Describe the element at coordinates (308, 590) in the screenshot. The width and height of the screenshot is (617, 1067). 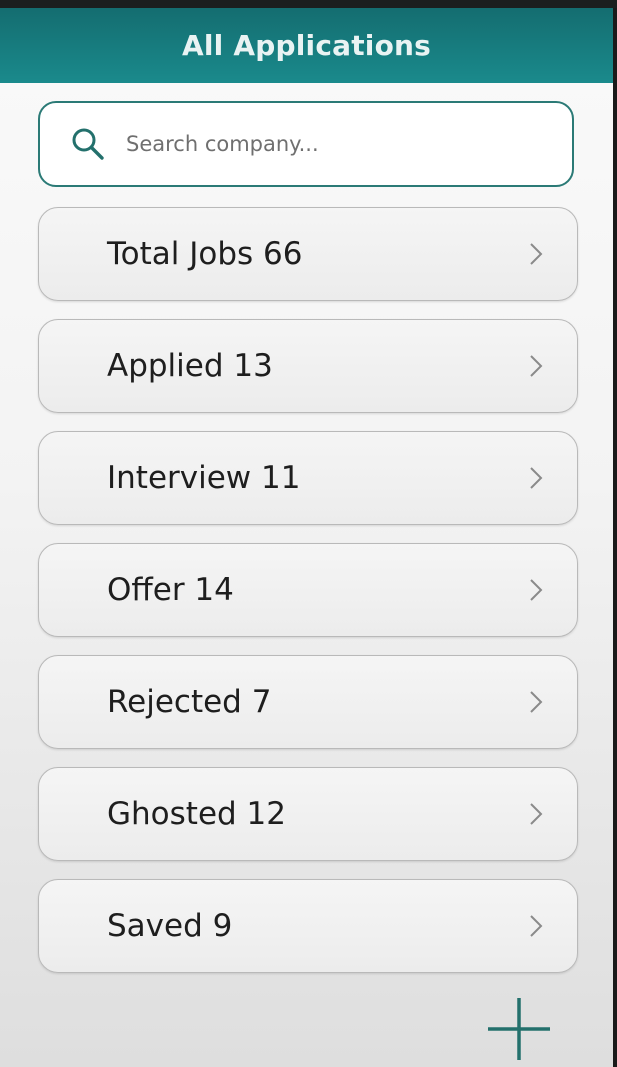
I see `list-item-offer: Offer 14` at that location.